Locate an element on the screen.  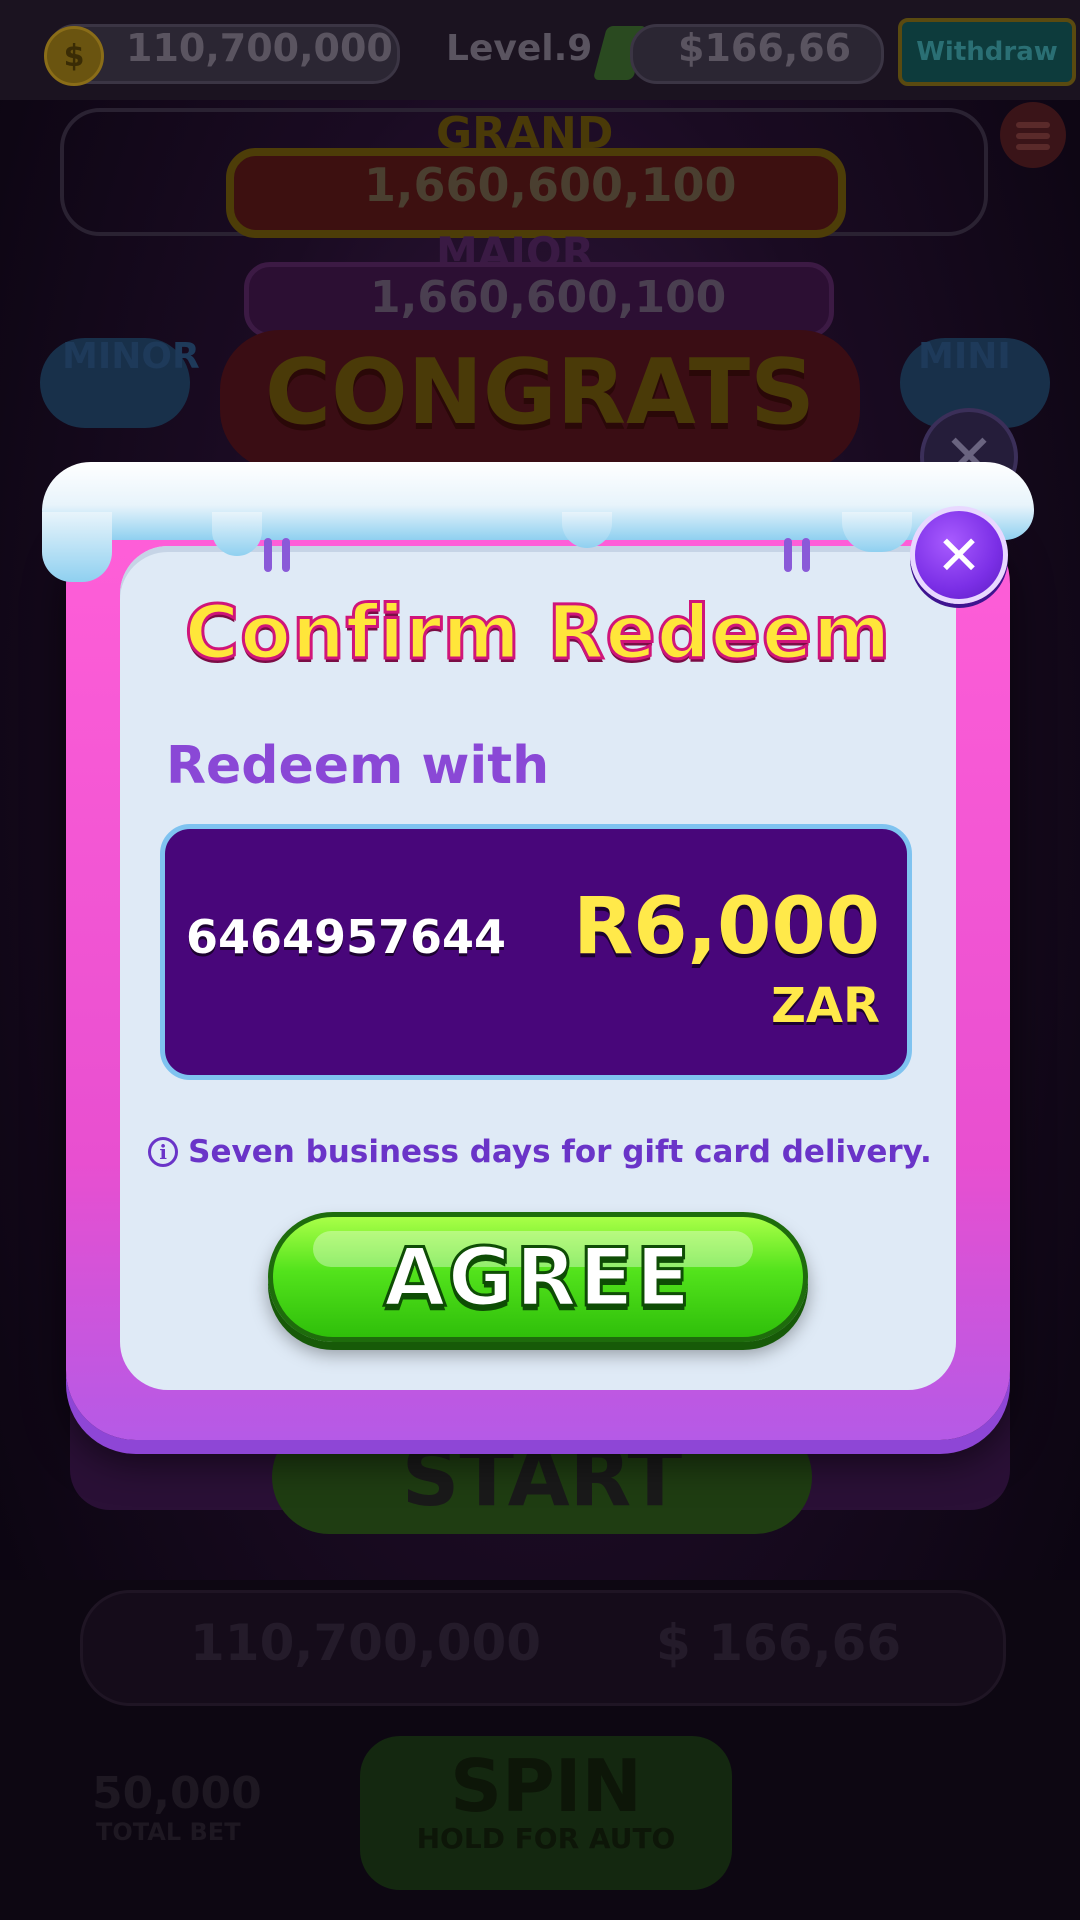
snow-cap is located at coordinates (538, 522).